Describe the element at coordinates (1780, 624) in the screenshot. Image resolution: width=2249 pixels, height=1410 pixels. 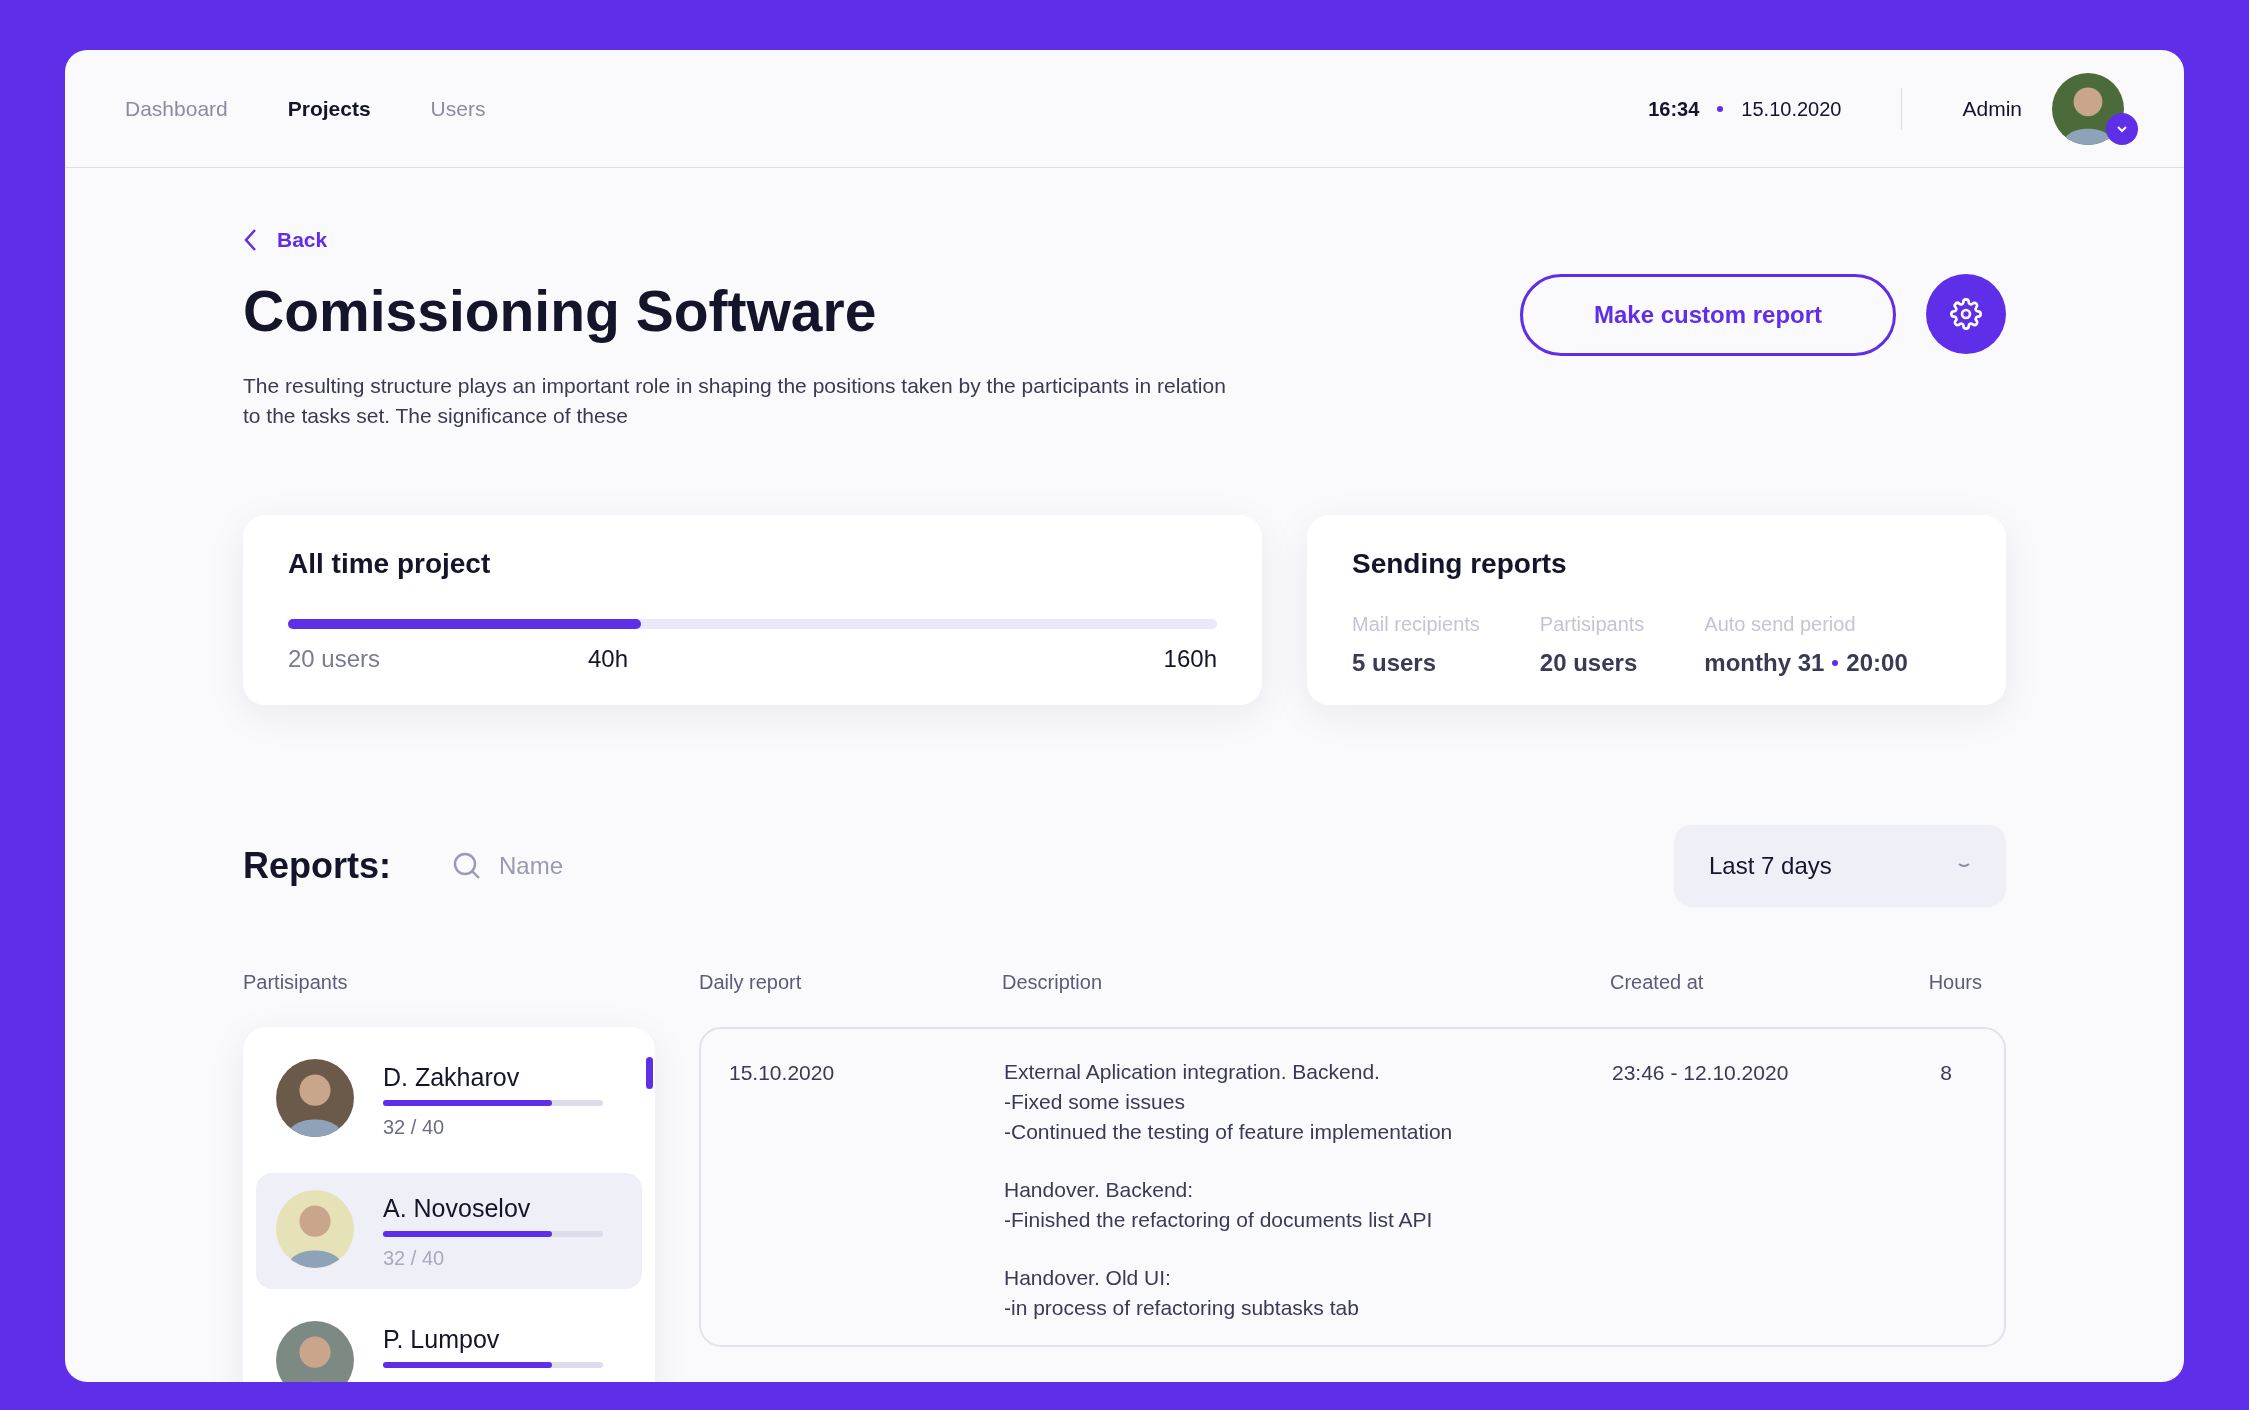
I see `field-label: Auto send period` at that location.